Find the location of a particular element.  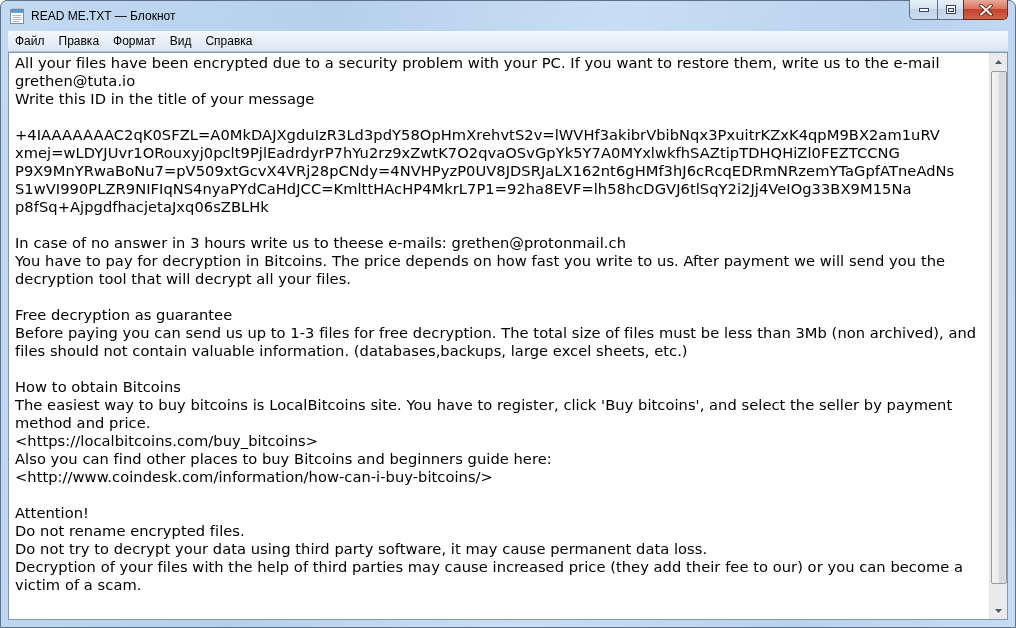

vertical-scrollbar is located at coordinates (998, 336).